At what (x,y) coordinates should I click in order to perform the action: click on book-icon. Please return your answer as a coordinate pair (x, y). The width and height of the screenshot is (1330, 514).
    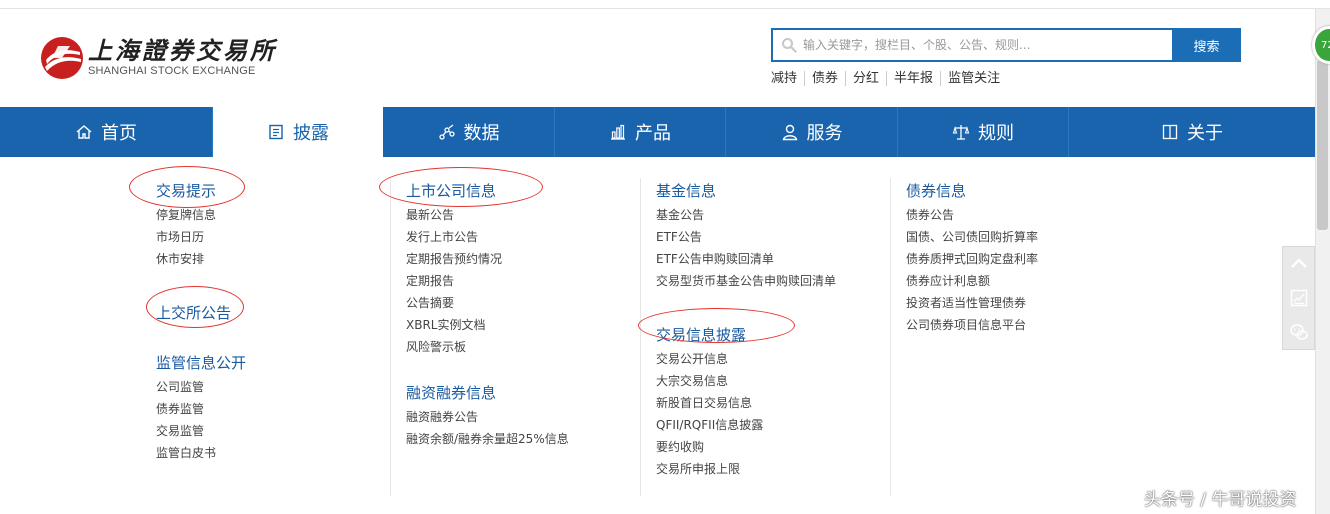
    Looking at the image, I should click on (1170, 132).